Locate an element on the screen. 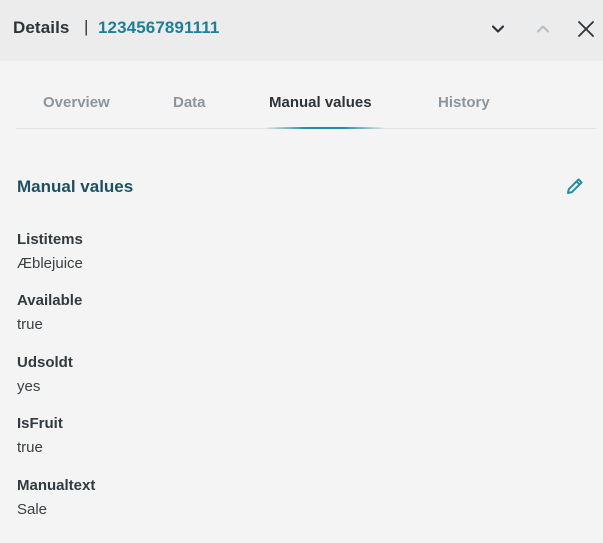 The image size is (603, 543). field-label: Available is located at coordinates (50, 300).